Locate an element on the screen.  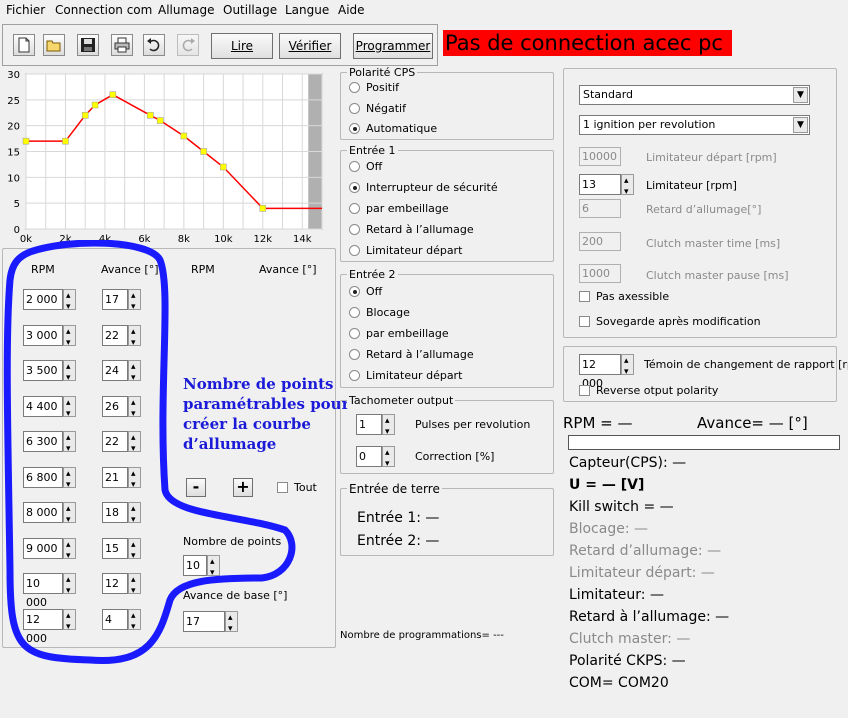
menu-langue: Langue is located at coordinates (307, 10).